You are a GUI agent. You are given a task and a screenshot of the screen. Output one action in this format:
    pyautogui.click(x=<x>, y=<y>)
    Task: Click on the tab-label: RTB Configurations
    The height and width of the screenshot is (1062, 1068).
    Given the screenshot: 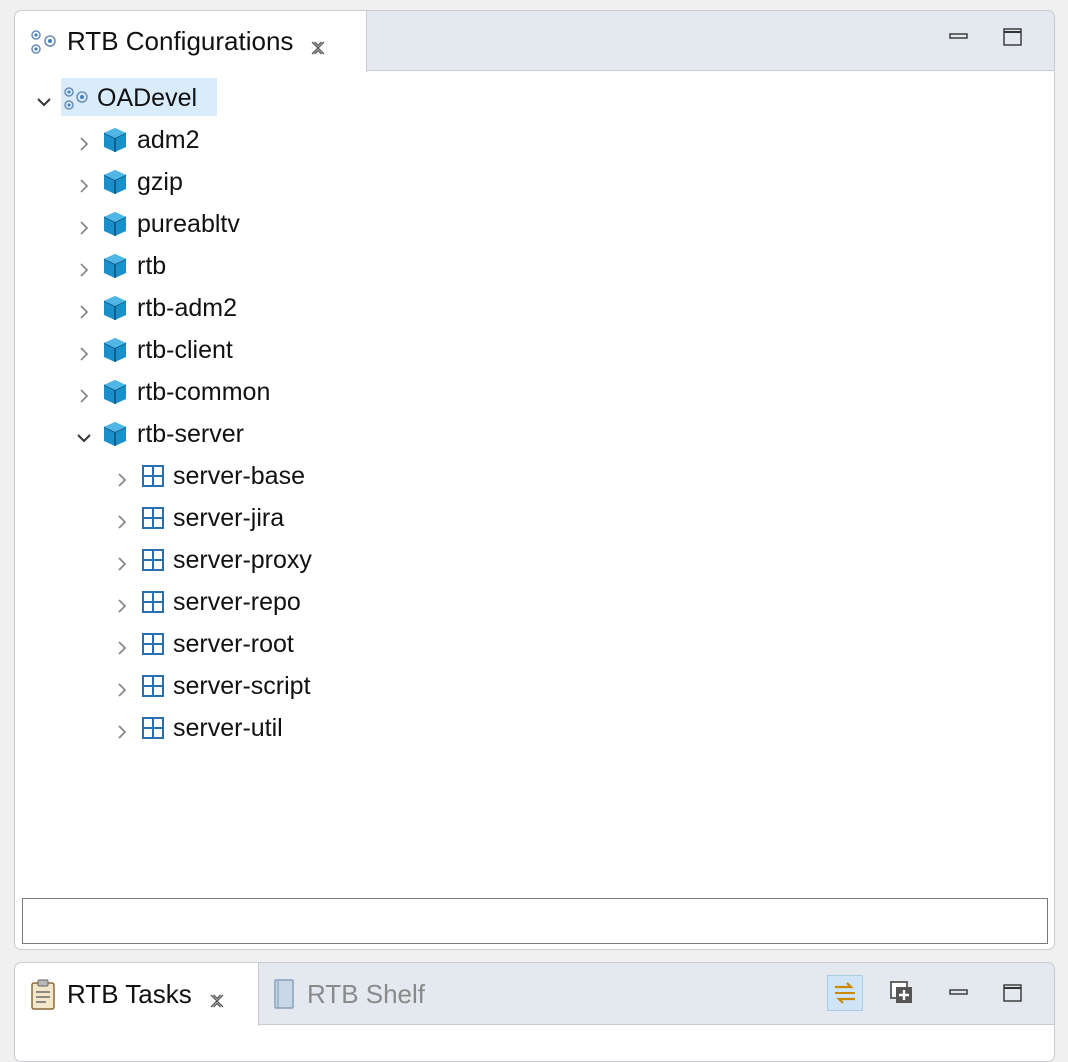 What is the action you would take?
    pyautogui.click(x=180, y=41)
    